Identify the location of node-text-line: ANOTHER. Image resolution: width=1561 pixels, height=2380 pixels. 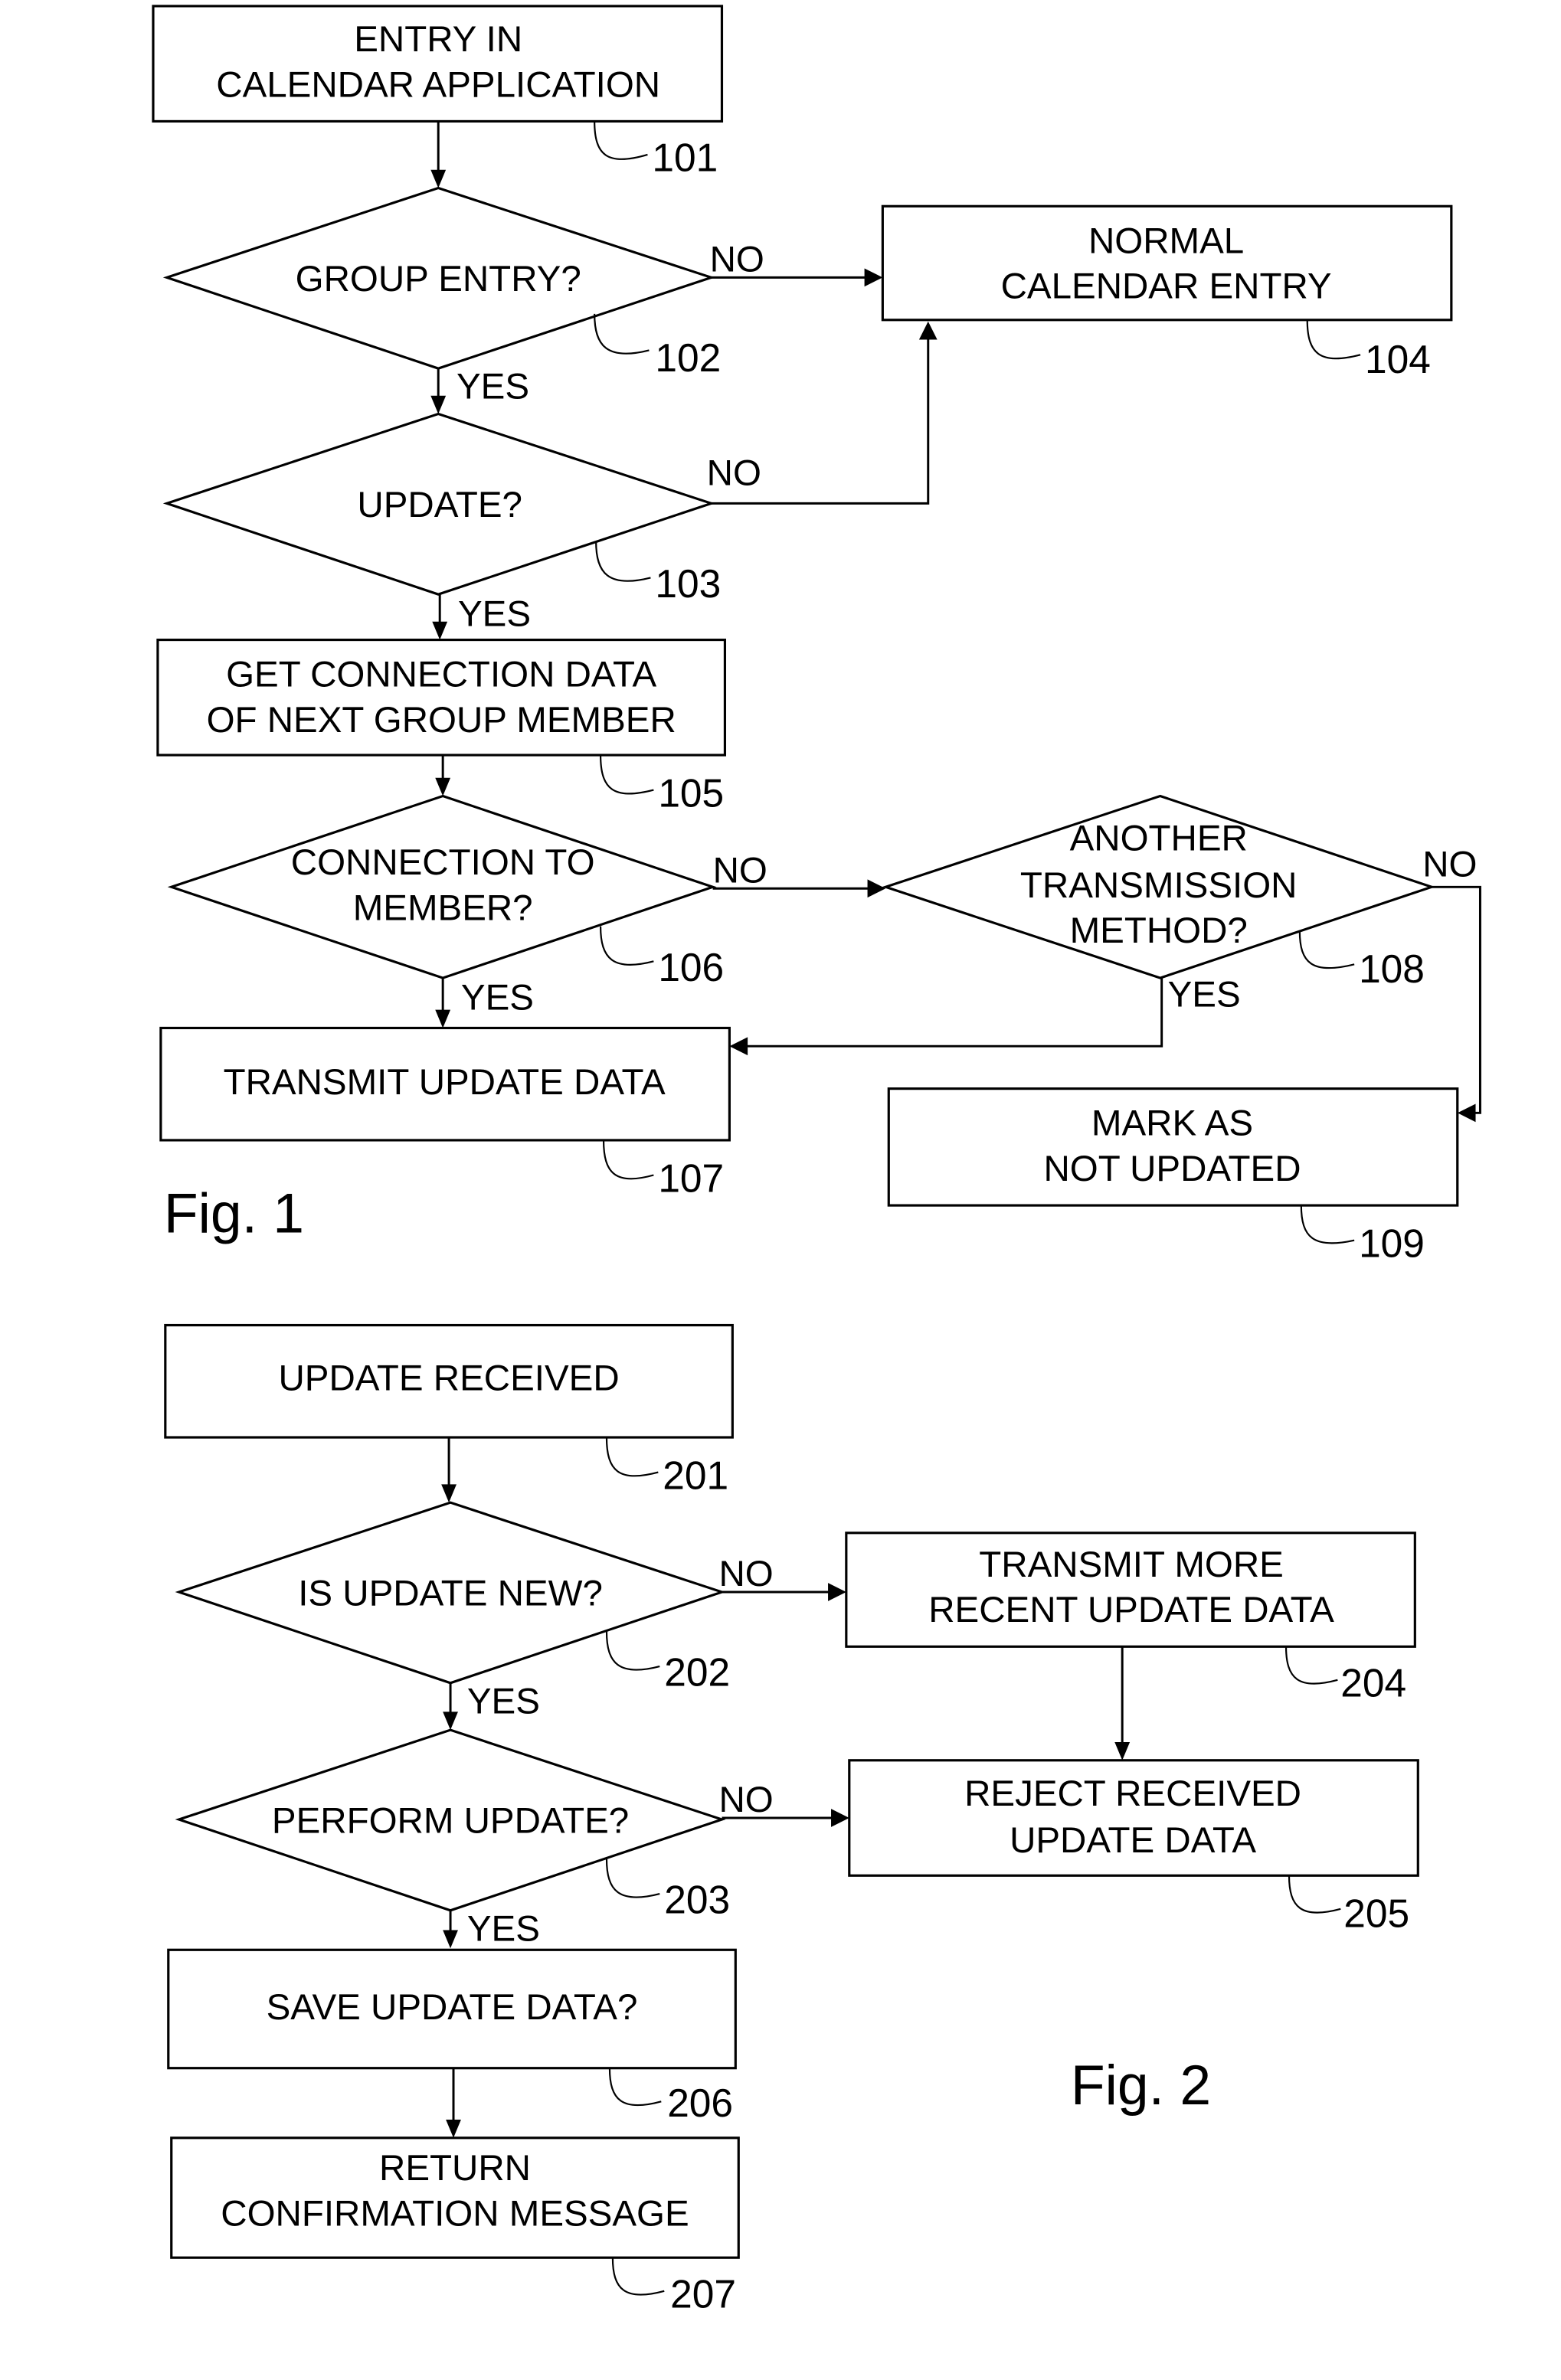
(1159, 838).